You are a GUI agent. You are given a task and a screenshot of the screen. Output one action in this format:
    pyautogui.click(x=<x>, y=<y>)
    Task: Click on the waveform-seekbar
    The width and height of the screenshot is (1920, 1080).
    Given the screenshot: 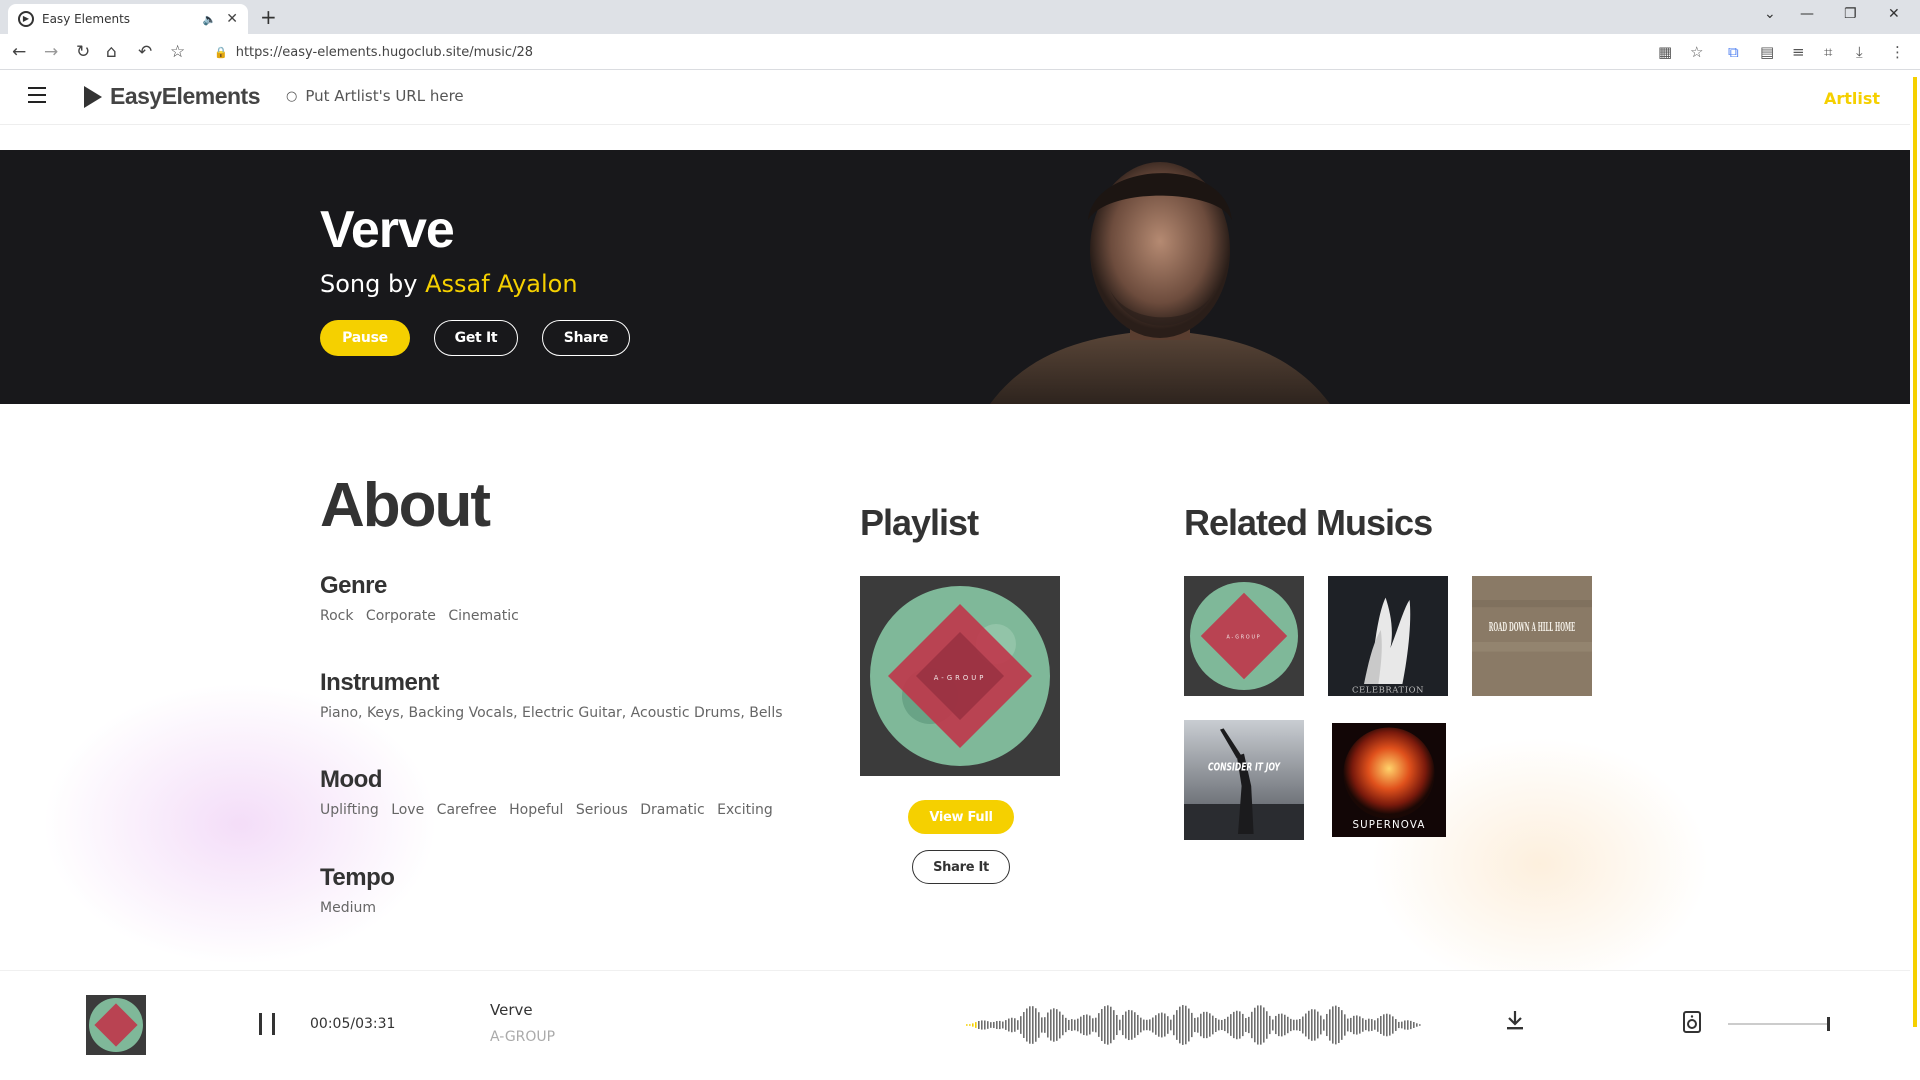 What is the action you would take?
    pyautogui.click(x=1194, y=1025)
    